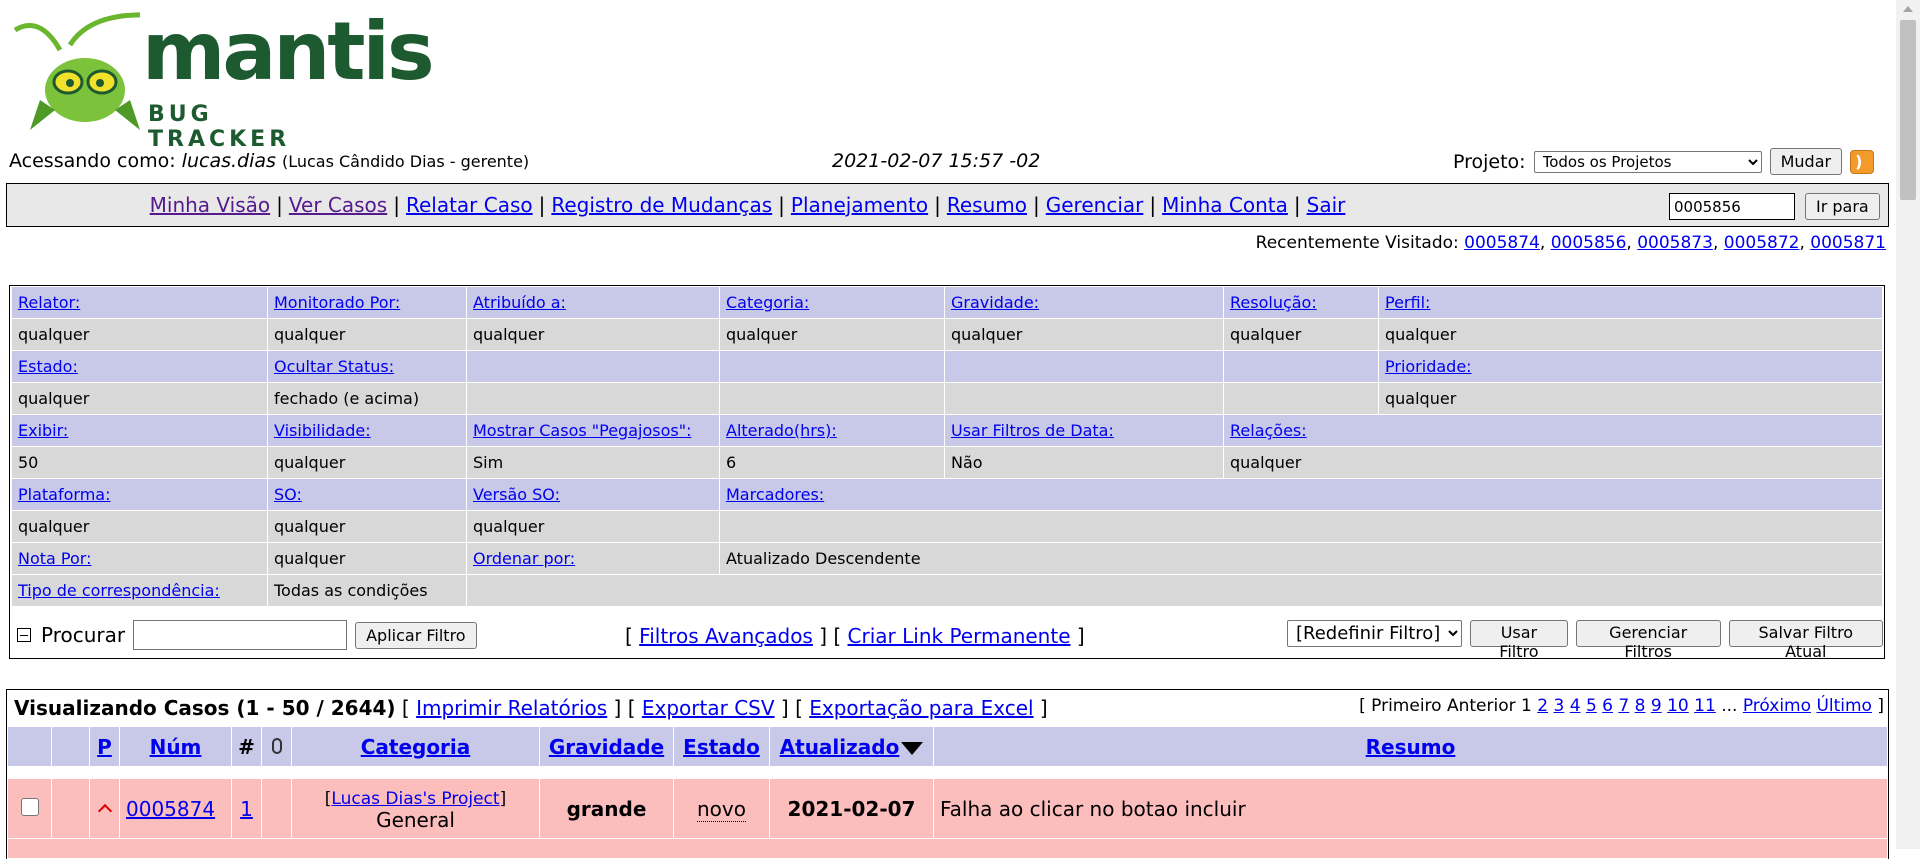 This screenshot has width=1920, height=859. I want to click on menu-planejamento: Planejamento, so click(859, 205).